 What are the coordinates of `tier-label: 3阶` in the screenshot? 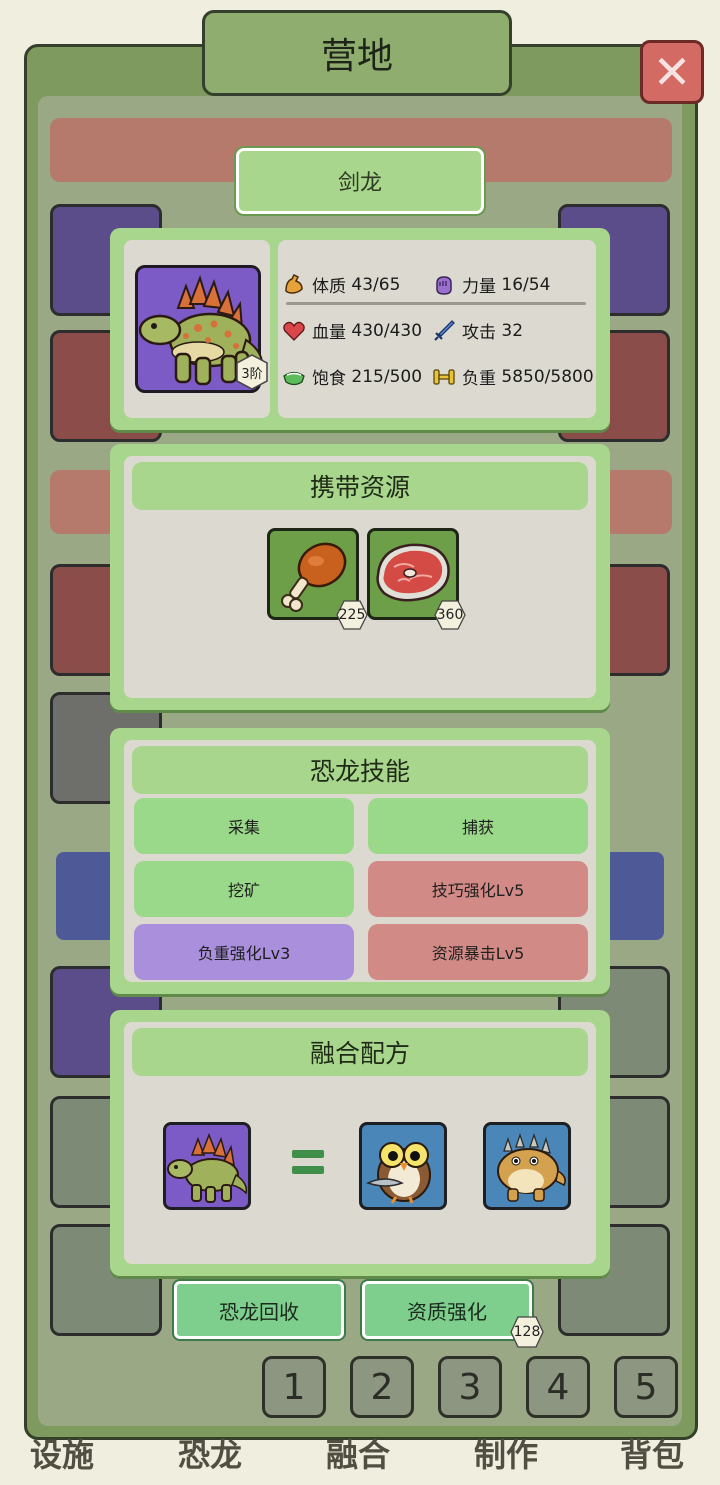 It's located at (252, 374).